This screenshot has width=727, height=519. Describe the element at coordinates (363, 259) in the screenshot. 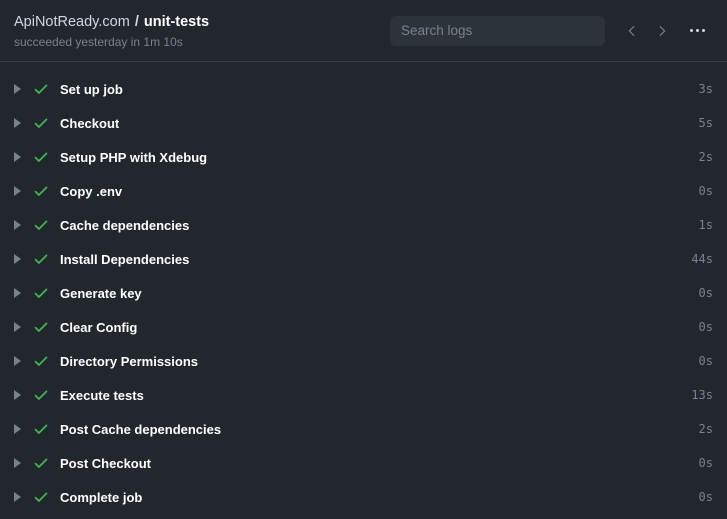

I see `step-row: Install Dependencies 44s` at that location.